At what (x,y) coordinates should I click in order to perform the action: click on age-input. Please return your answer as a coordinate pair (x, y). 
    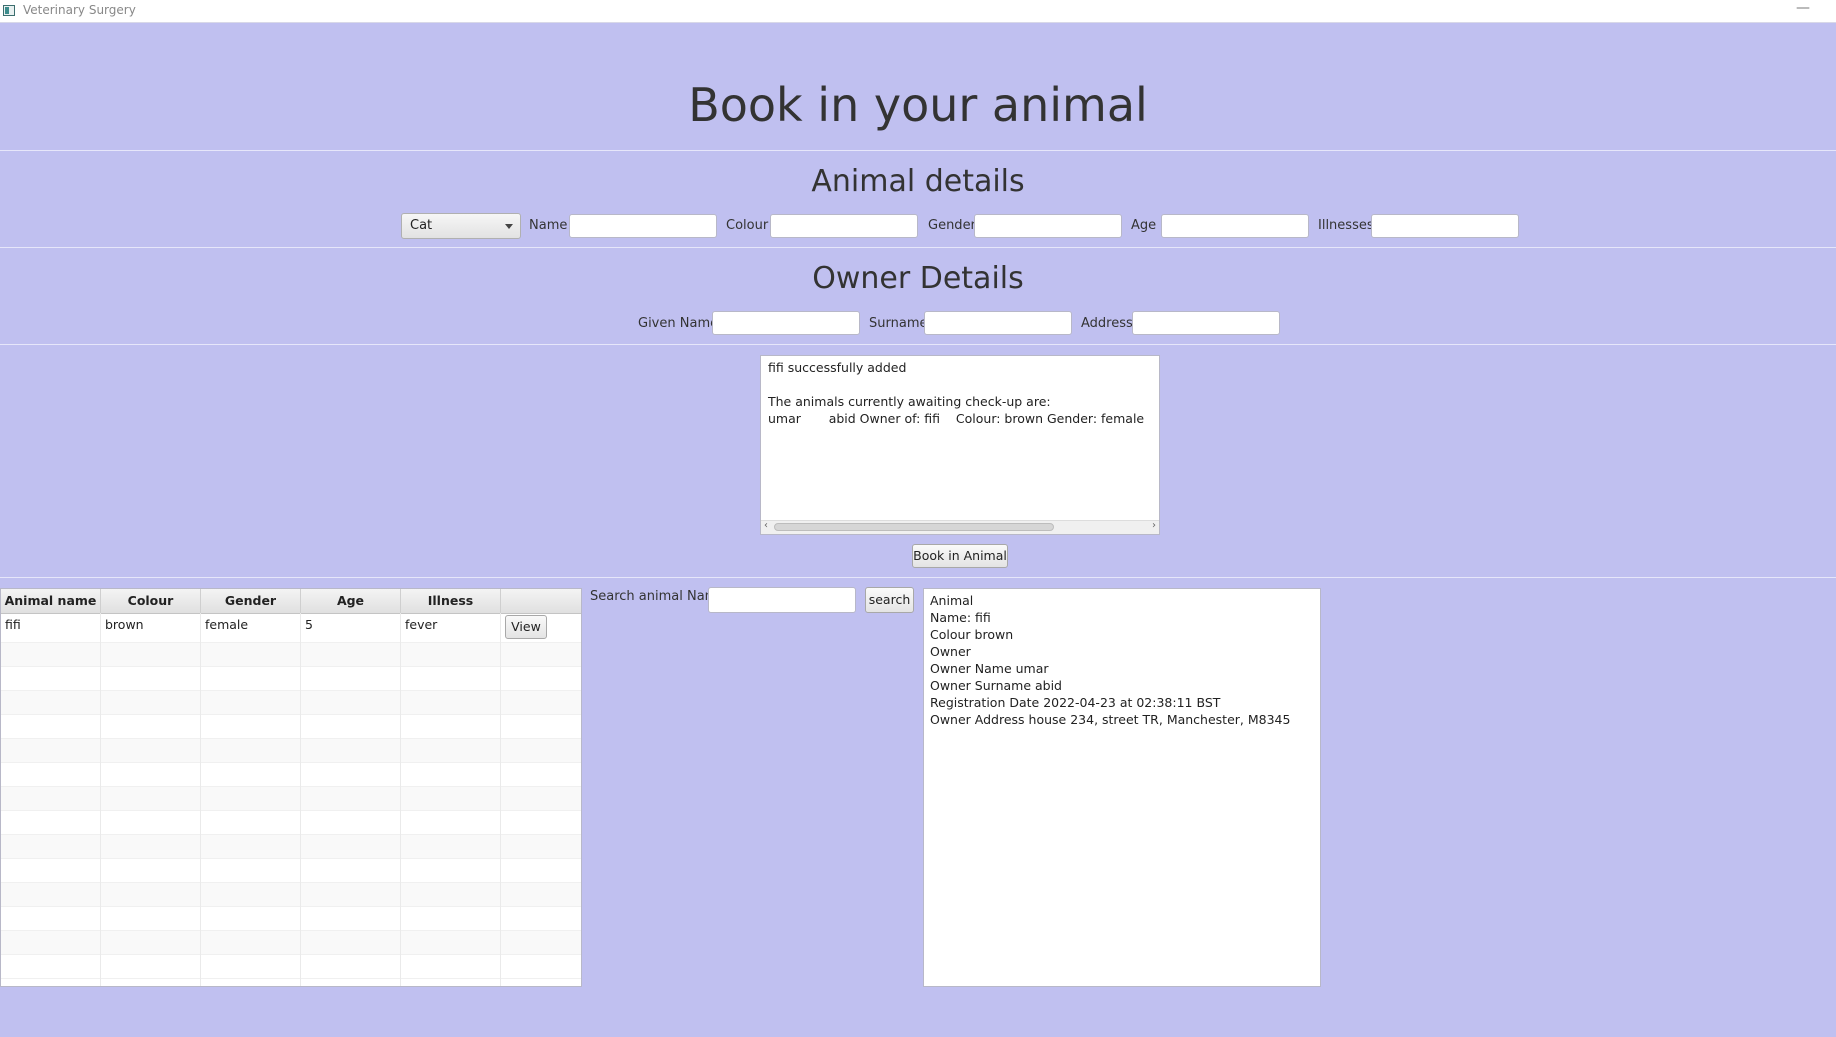
    Looking at the image, I should click on (1235, 226).